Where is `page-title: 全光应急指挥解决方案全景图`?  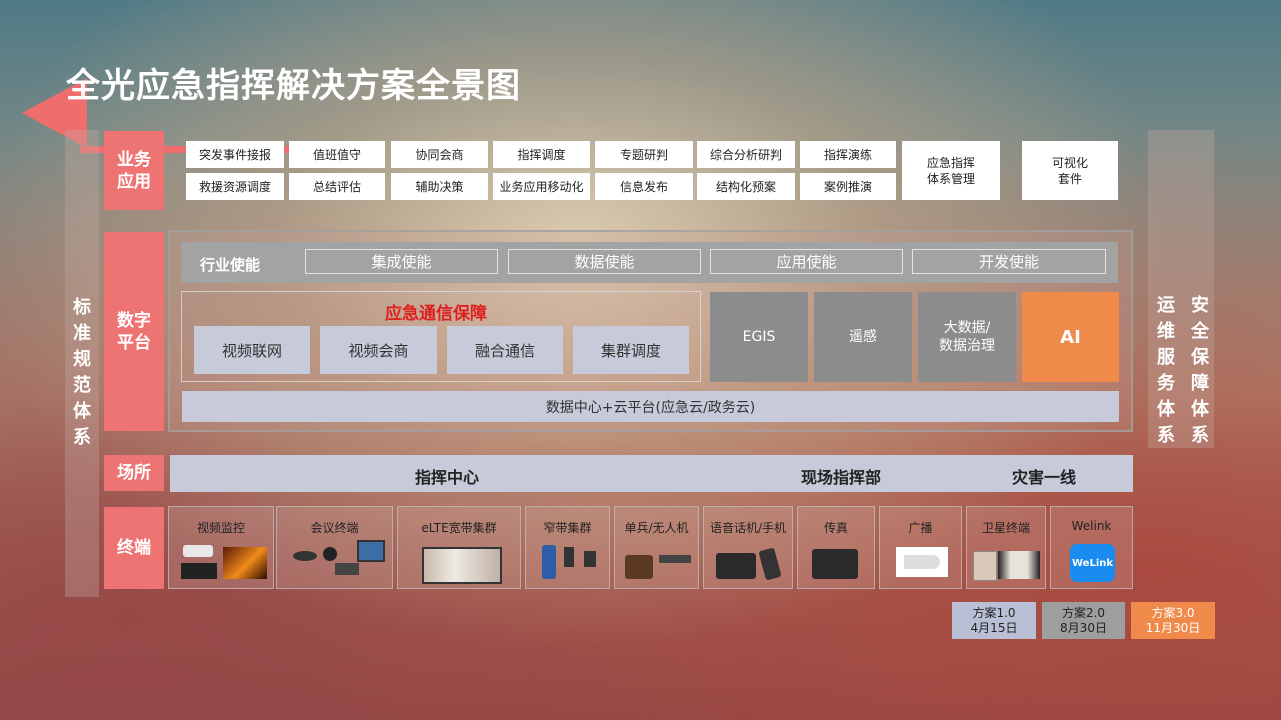
page-title: 全光应急指挥解决方案全景图 is located at coordinates (293, 86).